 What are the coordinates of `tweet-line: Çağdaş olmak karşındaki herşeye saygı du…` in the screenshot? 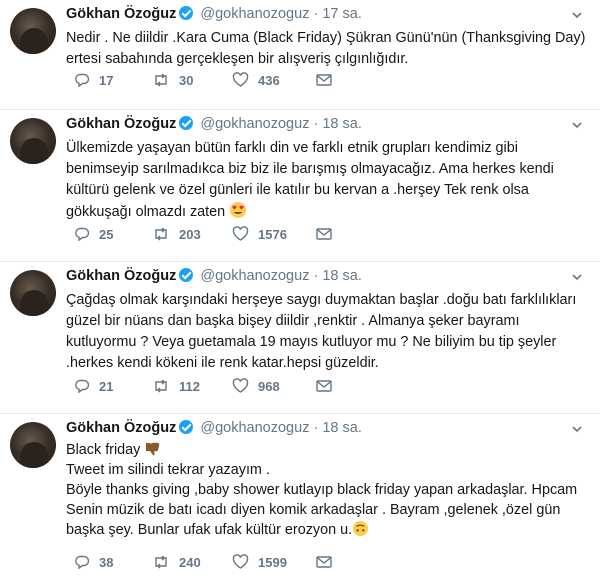 It's located at (321, 300).